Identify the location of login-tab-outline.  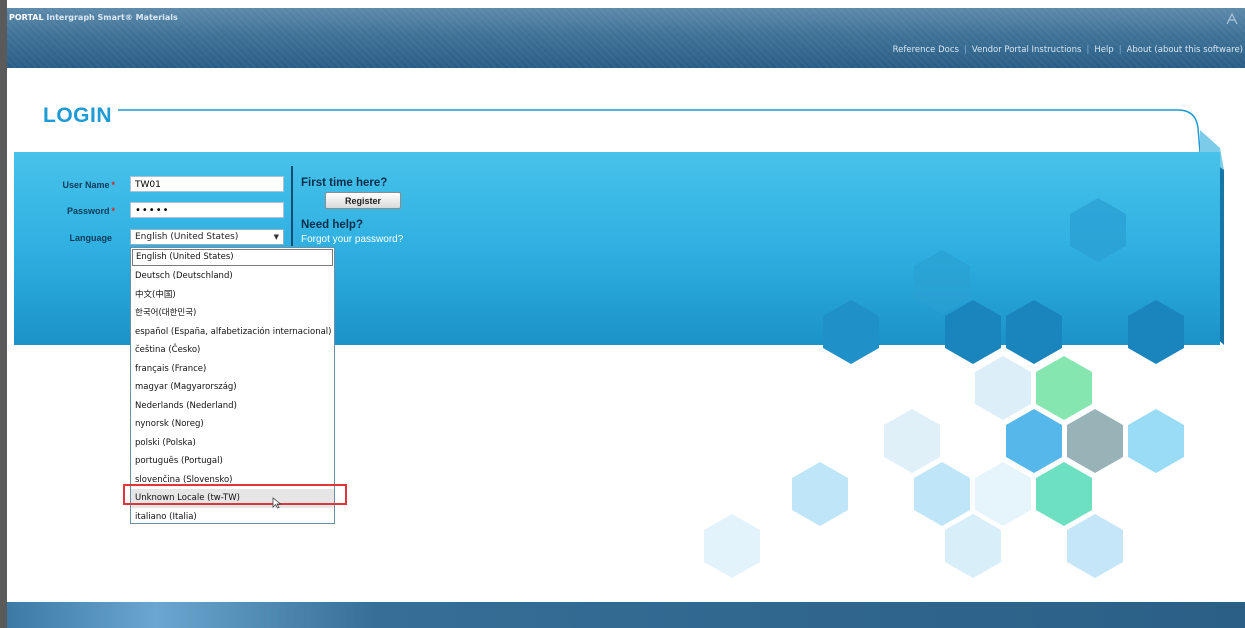
(659, 131).